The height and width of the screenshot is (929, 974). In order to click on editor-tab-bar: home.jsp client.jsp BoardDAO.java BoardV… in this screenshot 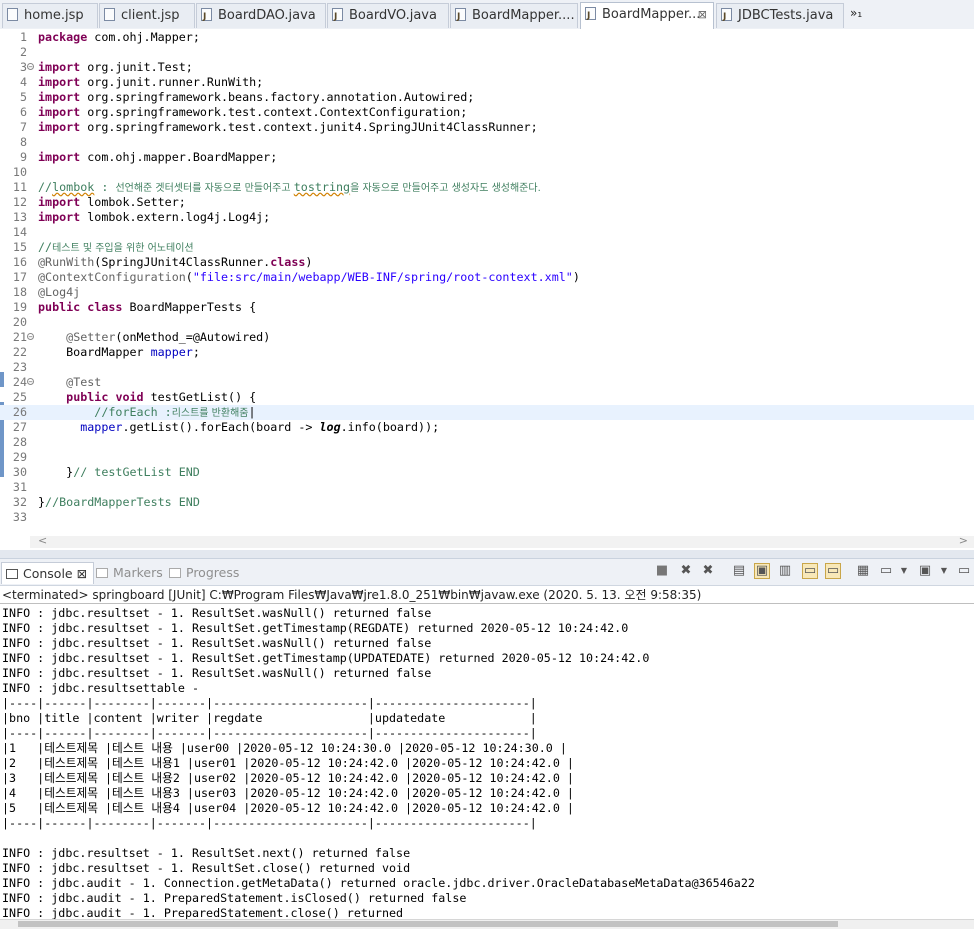, I will do `click(487, 15)`.